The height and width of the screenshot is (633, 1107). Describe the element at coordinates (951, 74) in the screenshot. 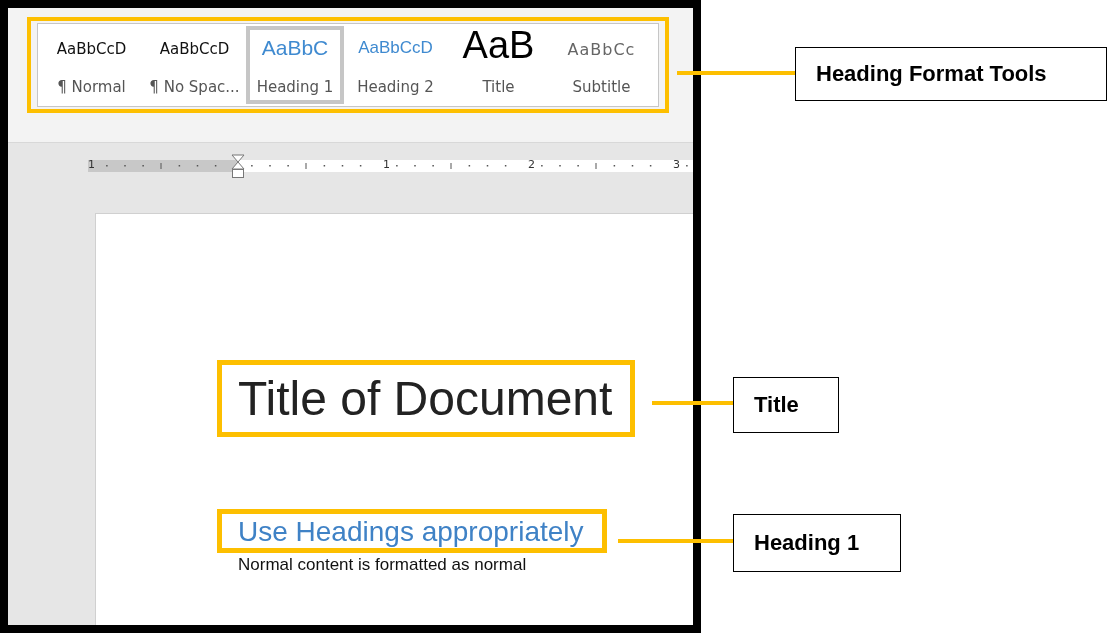

I see `callout-label: Heading Format Tools` at that location.